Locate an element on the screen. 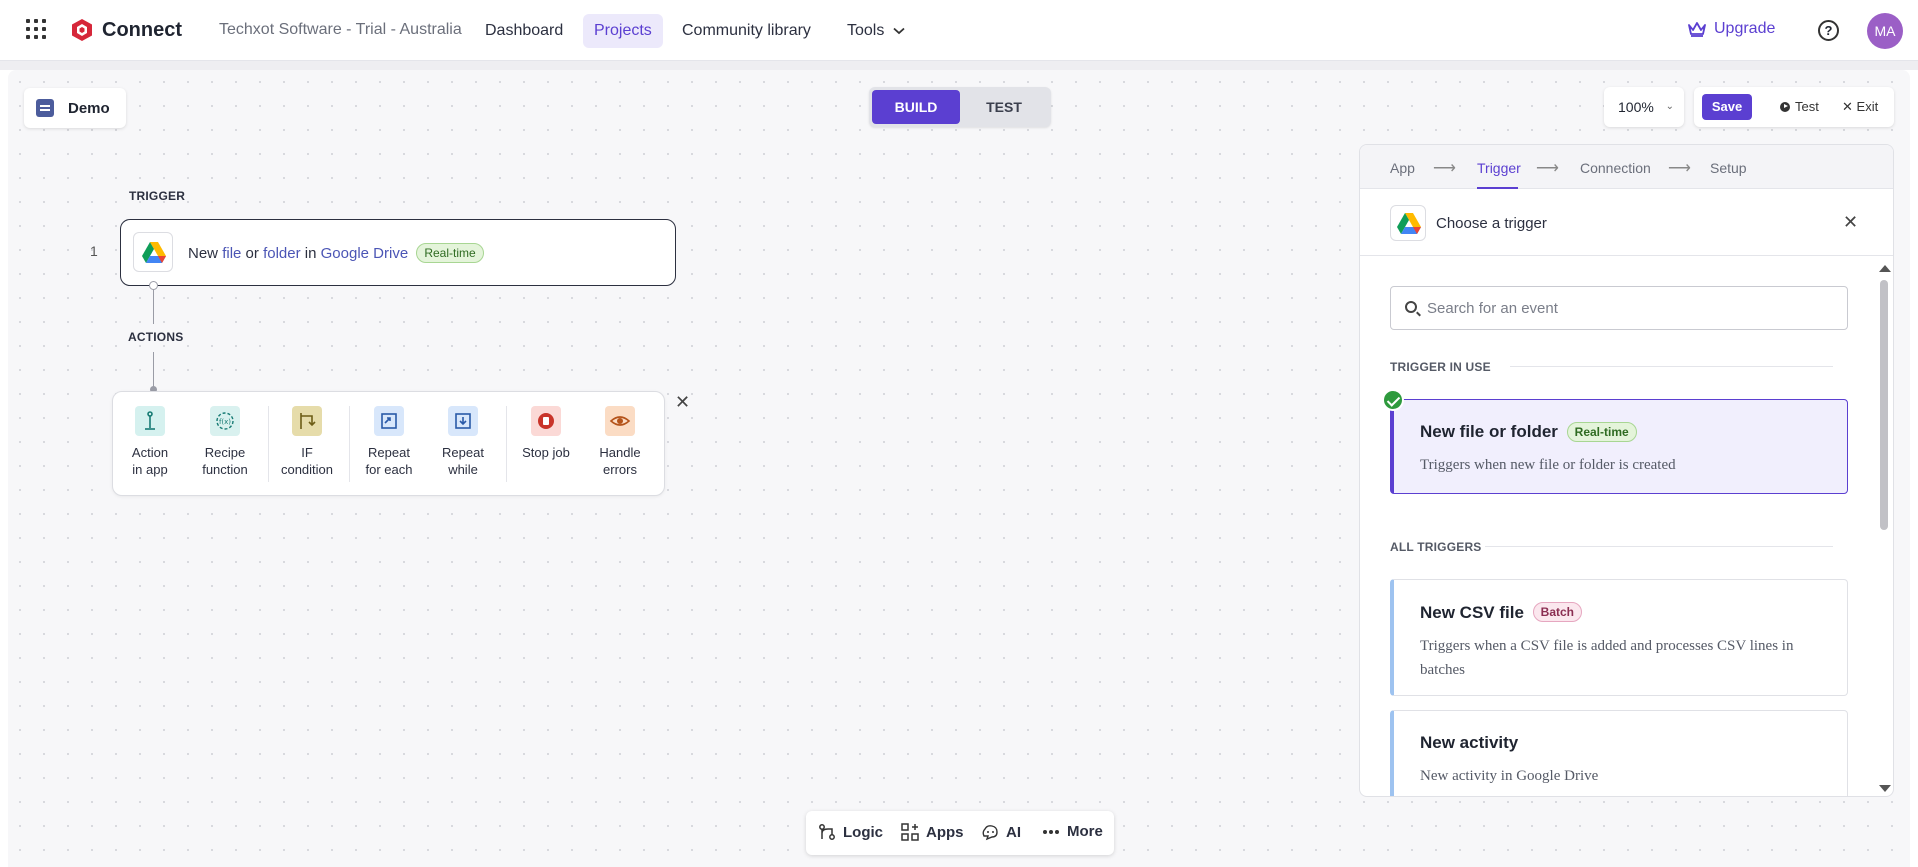 The height and width of the screenshot is (867, 1918). close-panel-icon: ✕ is located at coordinates (1850, 222).